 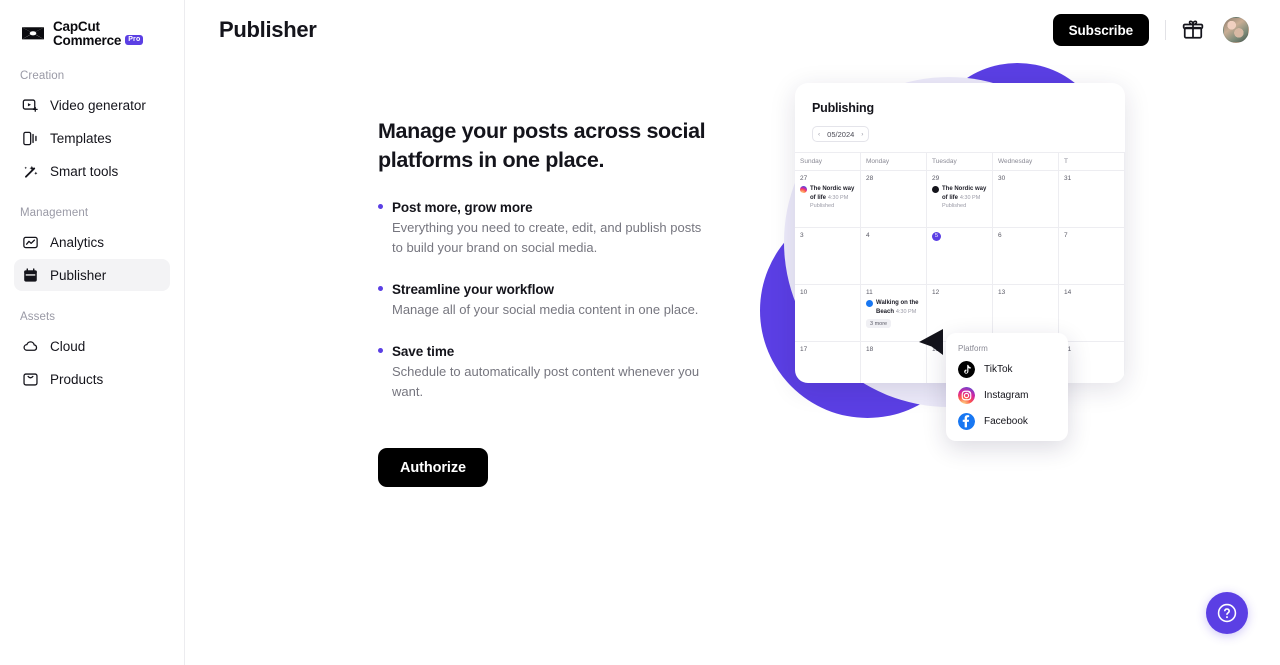 I want to click on current-month-label: 05/2024, so click(x=841, y=134).